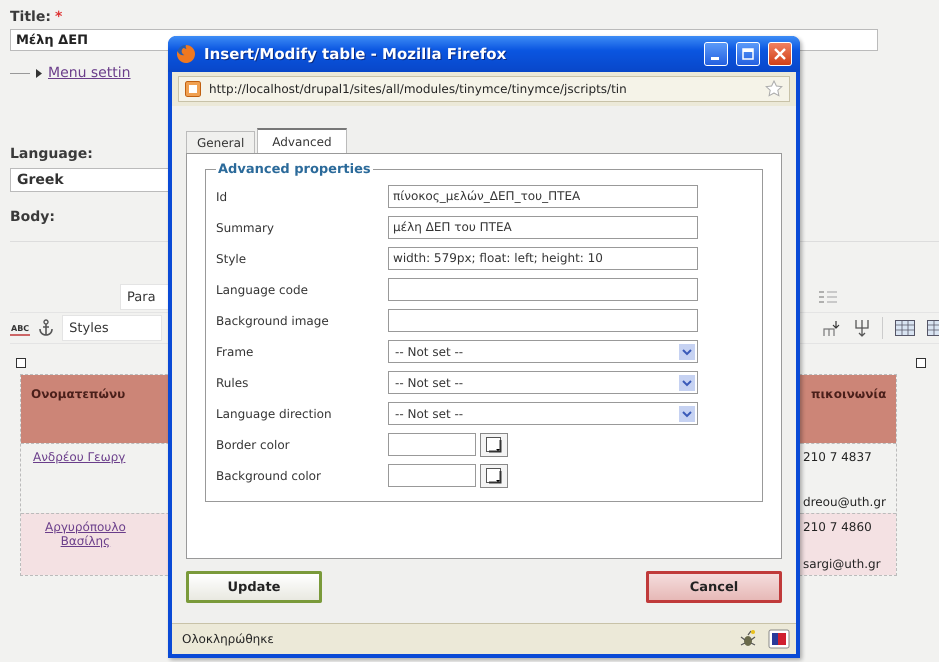  What do you see at coordinates (262, 289) in the screenshot?
I see `field-label: Language code` at bounding box center [262, 289].